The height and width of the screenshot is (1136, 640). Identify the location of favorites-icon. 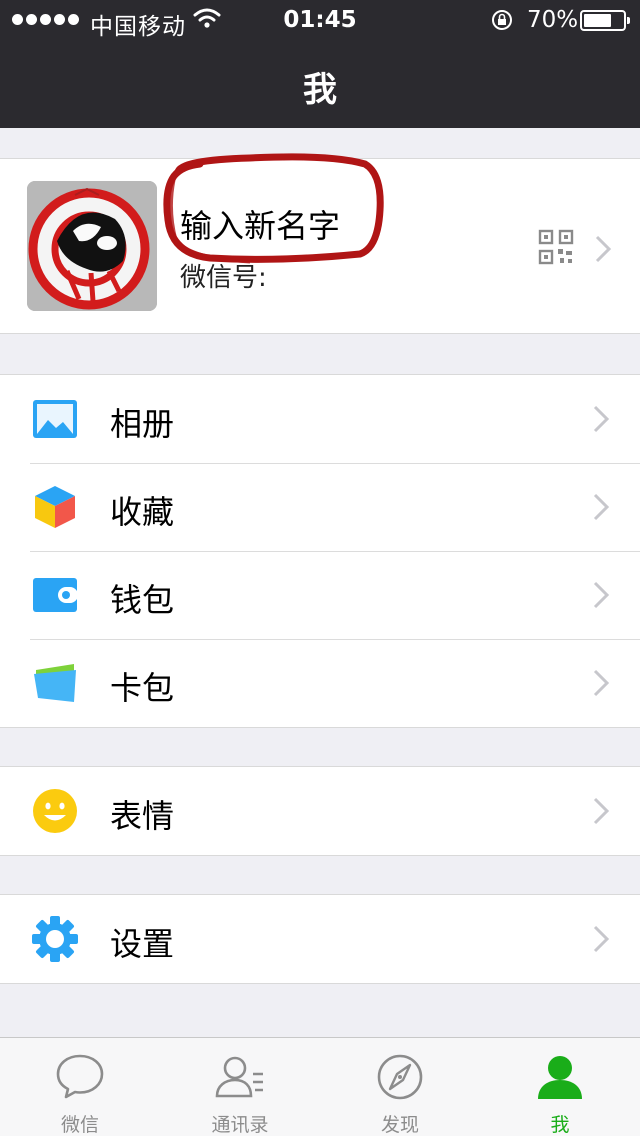
(55, 507).